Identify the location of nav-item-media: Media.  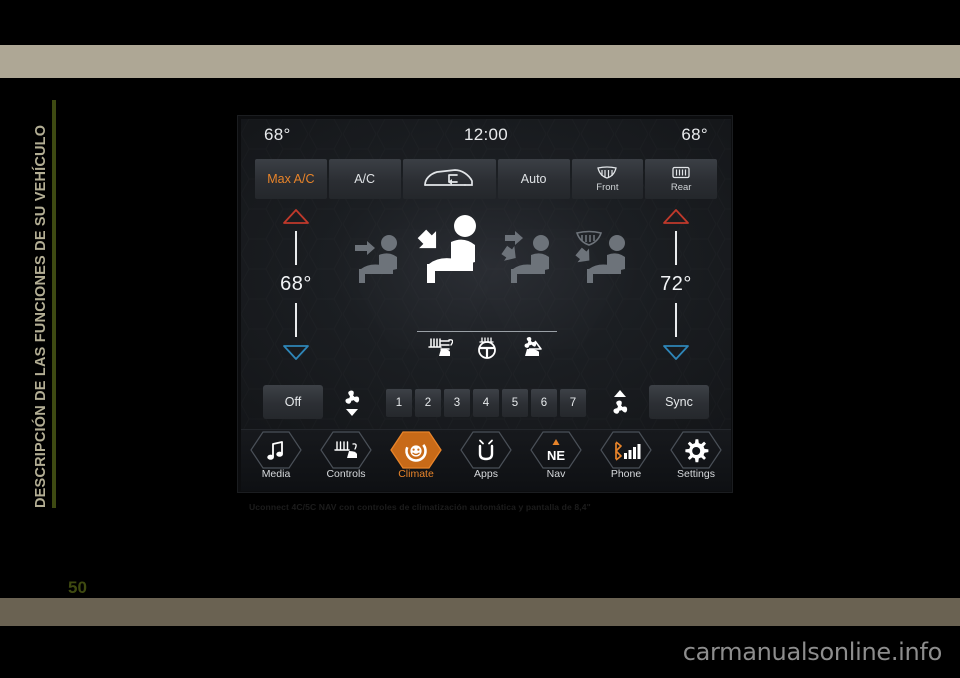
(276, 461).